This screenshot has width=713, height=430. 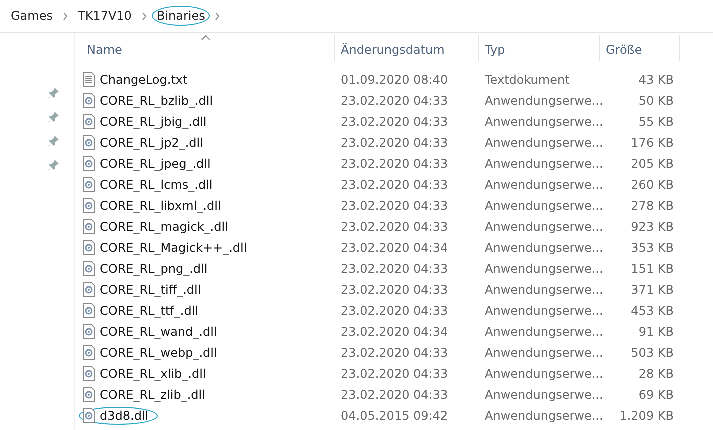 What do you see at coordinates (656, 331) in the screenshot?
I see `file-size: 91 KB` at bounding box center [656, 331].